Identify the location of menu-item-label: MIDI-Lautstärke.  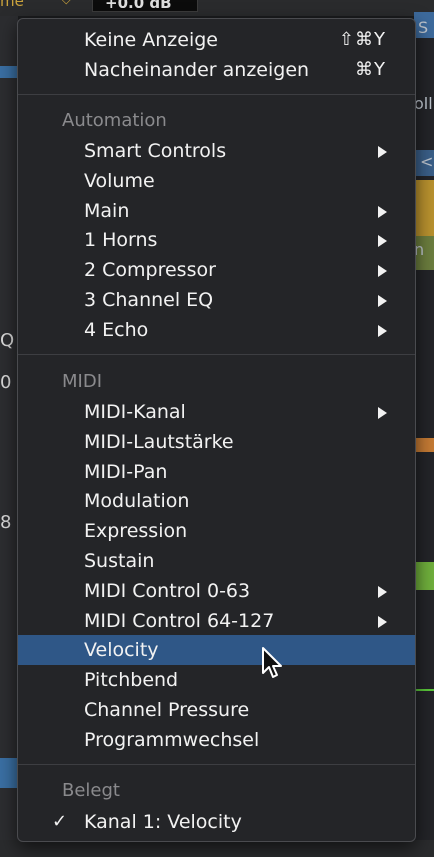
(159, 441).